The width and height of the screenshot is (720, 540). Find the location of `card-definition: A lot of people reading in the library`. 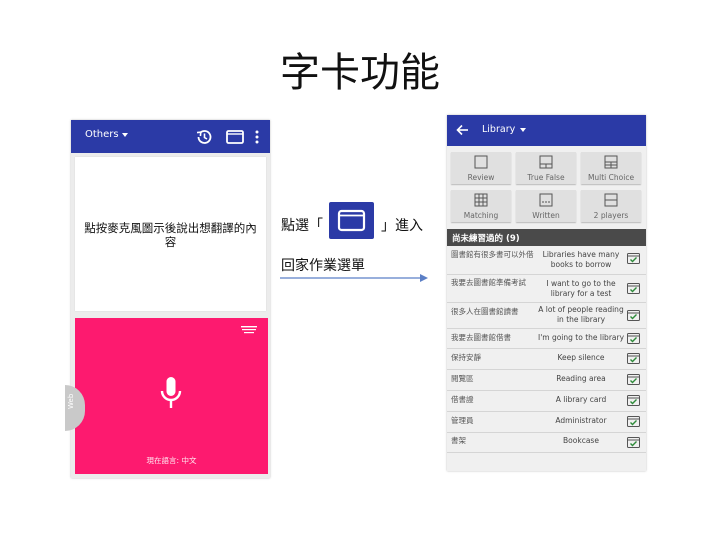

card-definition: A lot of people reading in the library is located at coordinates (581, 314).